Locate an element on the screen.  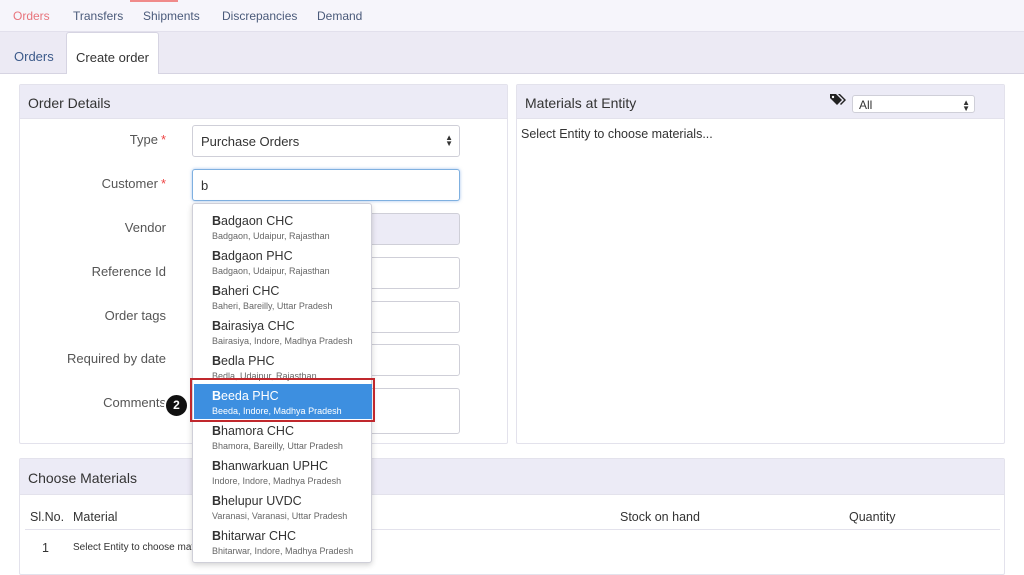
customer-option-name: Baheri CHC is located at coordinates (292, 291).